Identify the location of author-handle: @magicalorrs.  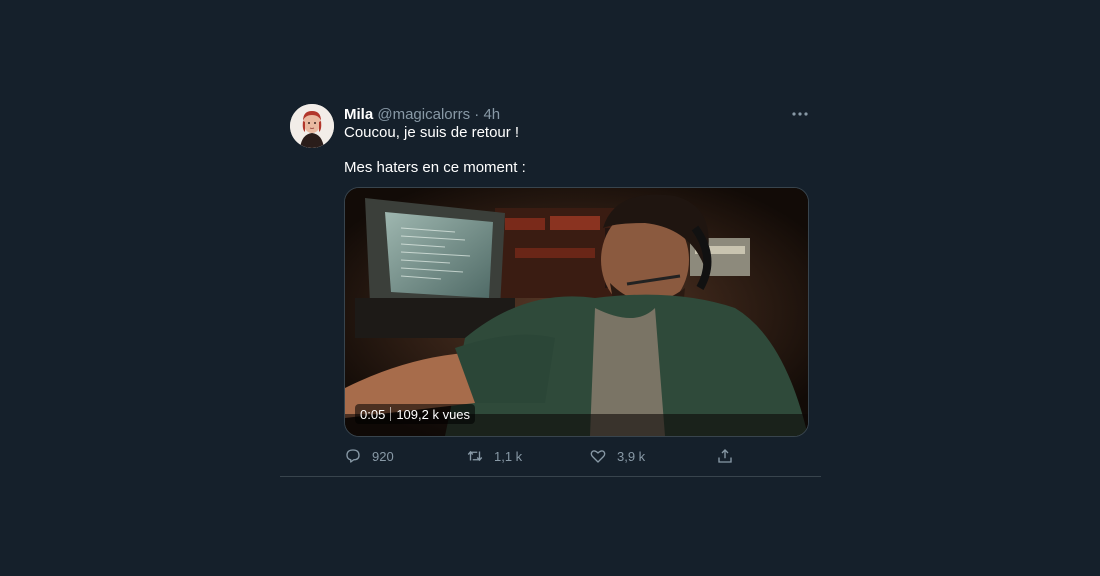
(423, 114).